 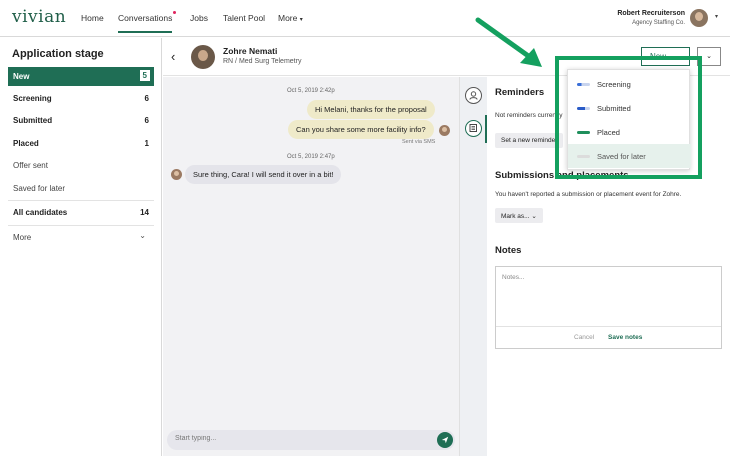 I want to click on annotation-arrow-icon, so click(x=508, y=42).